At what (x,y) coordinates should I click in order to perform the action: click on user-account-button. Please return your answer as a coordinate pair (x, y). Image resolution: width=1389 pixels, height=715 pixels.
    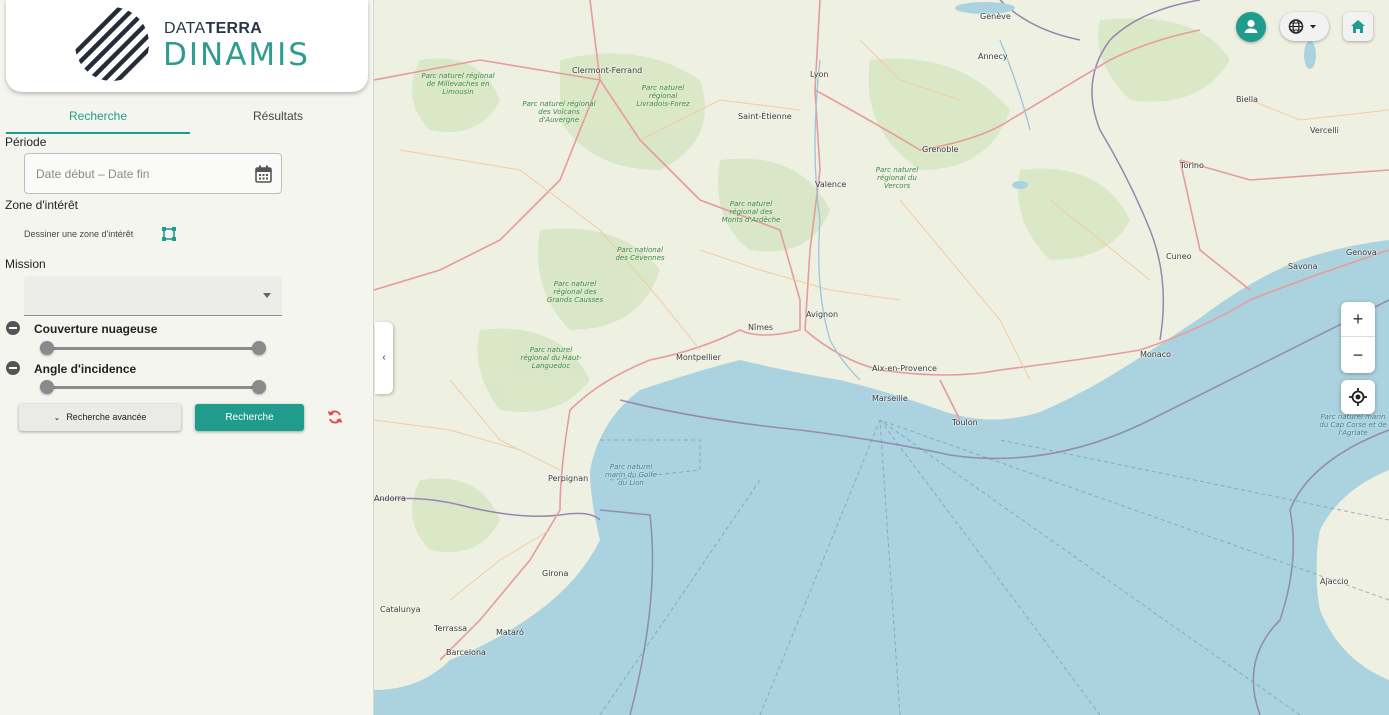
    Looking at the image, I should click on (1251, 27).